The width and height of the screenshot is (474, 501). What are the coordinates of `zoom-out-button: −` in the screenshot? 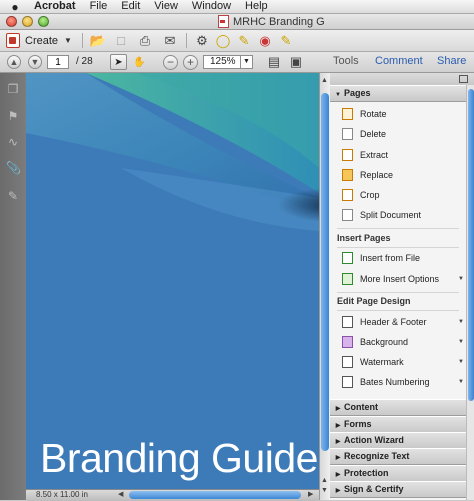 It's located at (170, 62).